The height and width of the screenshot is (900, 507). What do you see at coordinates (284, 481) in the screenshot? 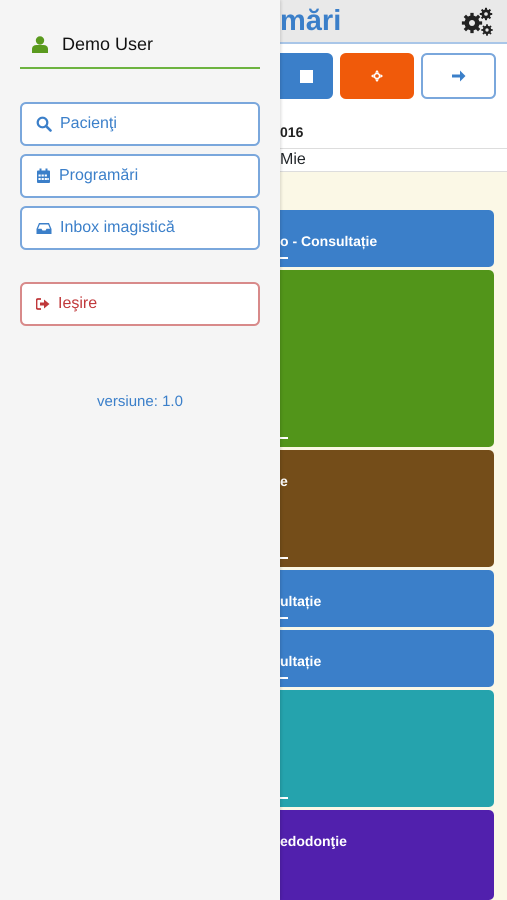
I see `appointment-title: e` at bounding box center [284, 481].